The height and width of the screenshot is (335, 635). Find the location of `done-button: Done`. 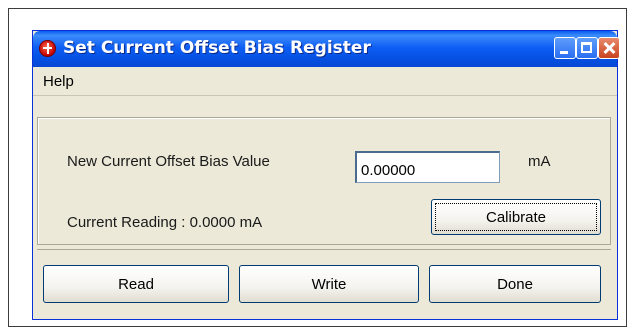

done-button: Done is located at coordinates (515, 284).